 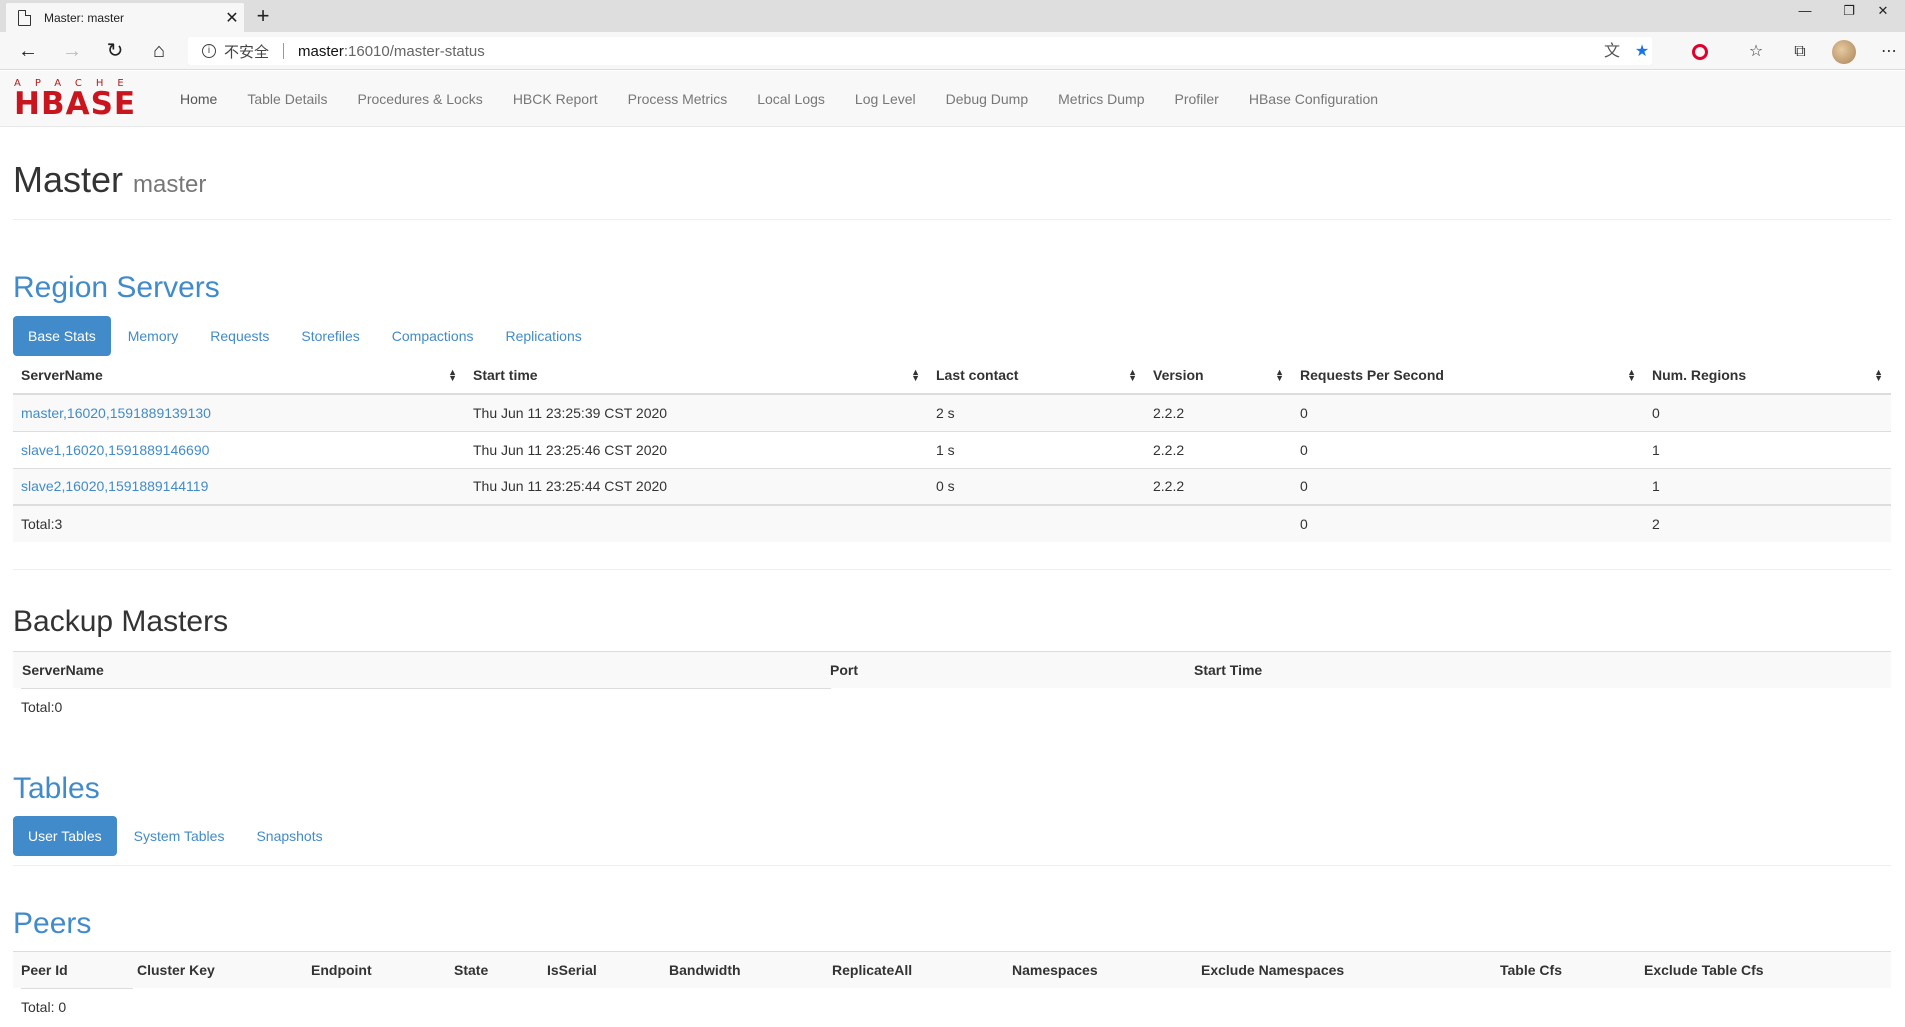 What do you see at coordinates (1228, 670) in the screenshot?
I see `col-start-time: Start Time` at bounding box center [1228, 670].